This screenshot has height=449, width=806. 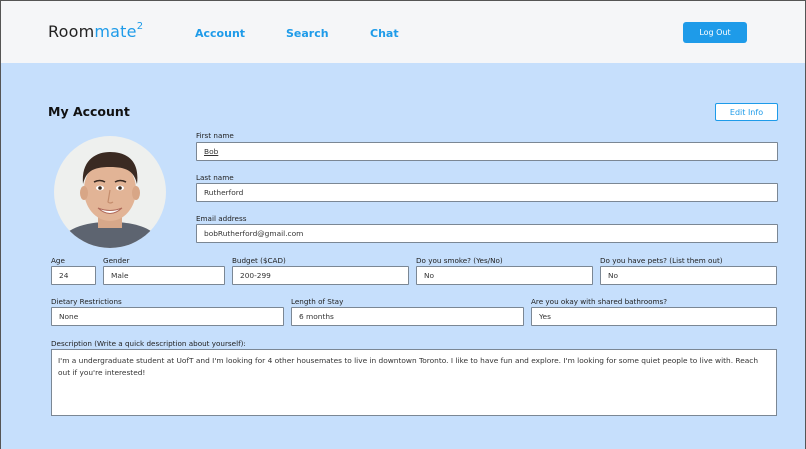 I want to click on edit-info-button: Edit Info, so click(x=746, y=112).